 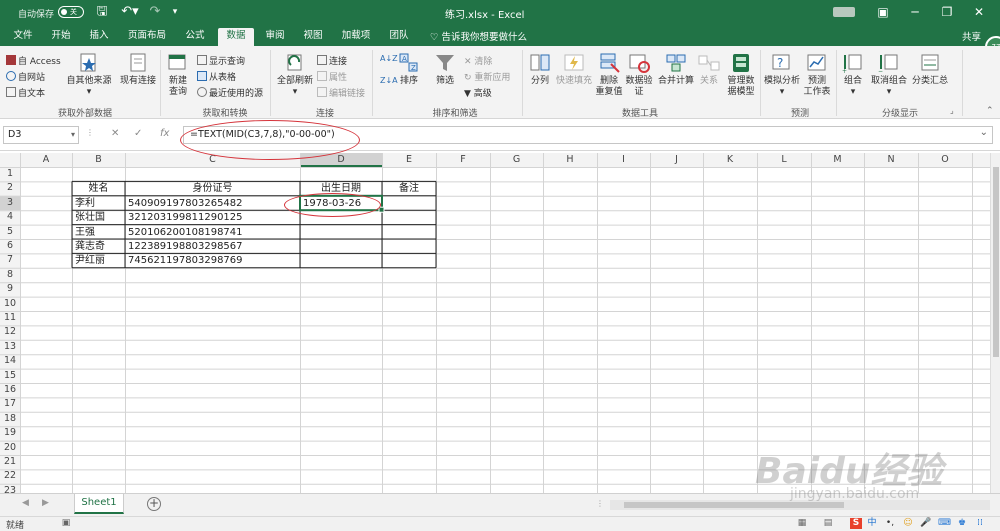 I want to click on tab-view: 视图, so click(x=313, y=37).